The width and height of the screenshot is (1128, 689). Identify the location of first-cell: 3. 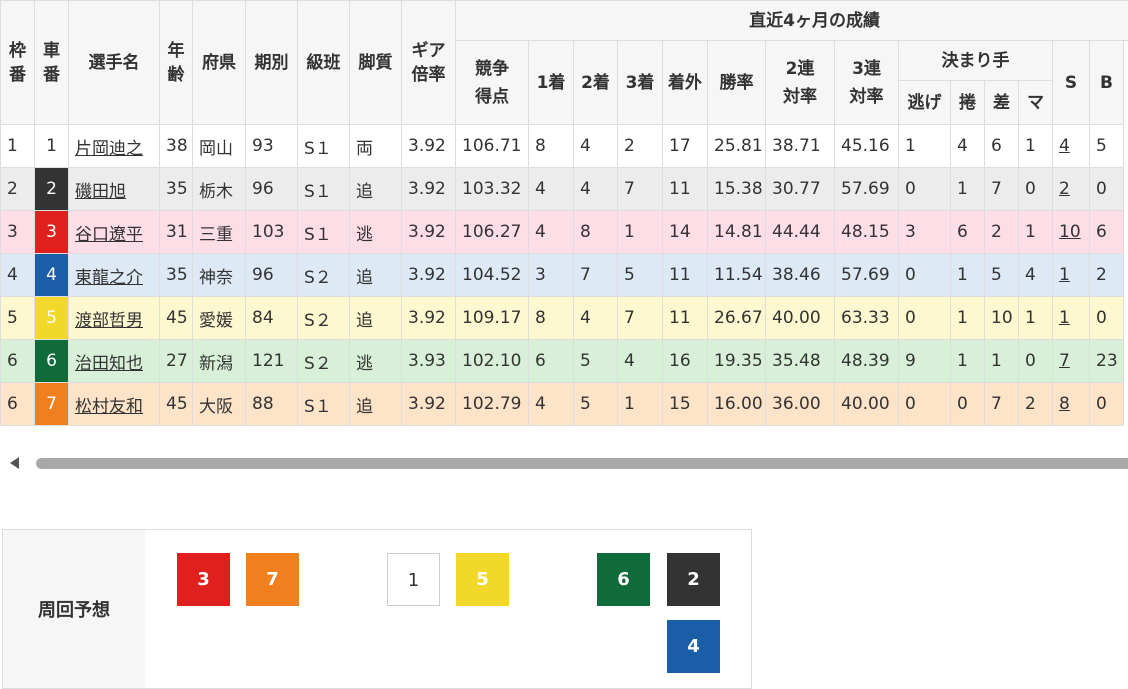
(551, 275).